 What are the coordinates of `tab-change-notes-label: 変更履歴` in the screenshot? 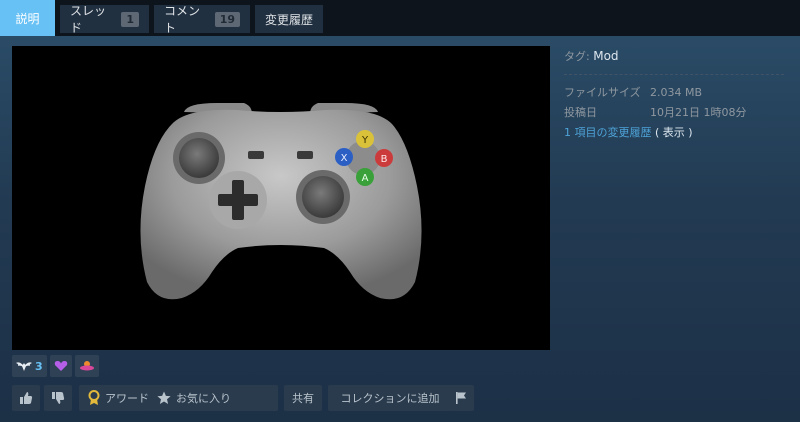 It's located at (289, 19).